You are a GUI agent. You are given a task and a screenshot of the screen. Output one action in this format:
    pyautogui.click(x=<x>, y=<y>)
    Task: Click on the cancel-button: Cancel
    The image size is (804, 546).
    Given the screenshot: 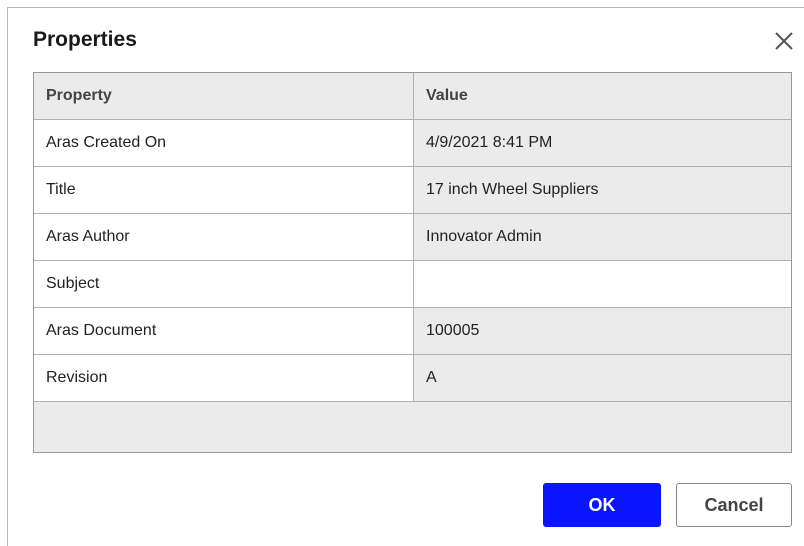 What is the action you would take?
    pyautogui.click(x=734, y=505)
    